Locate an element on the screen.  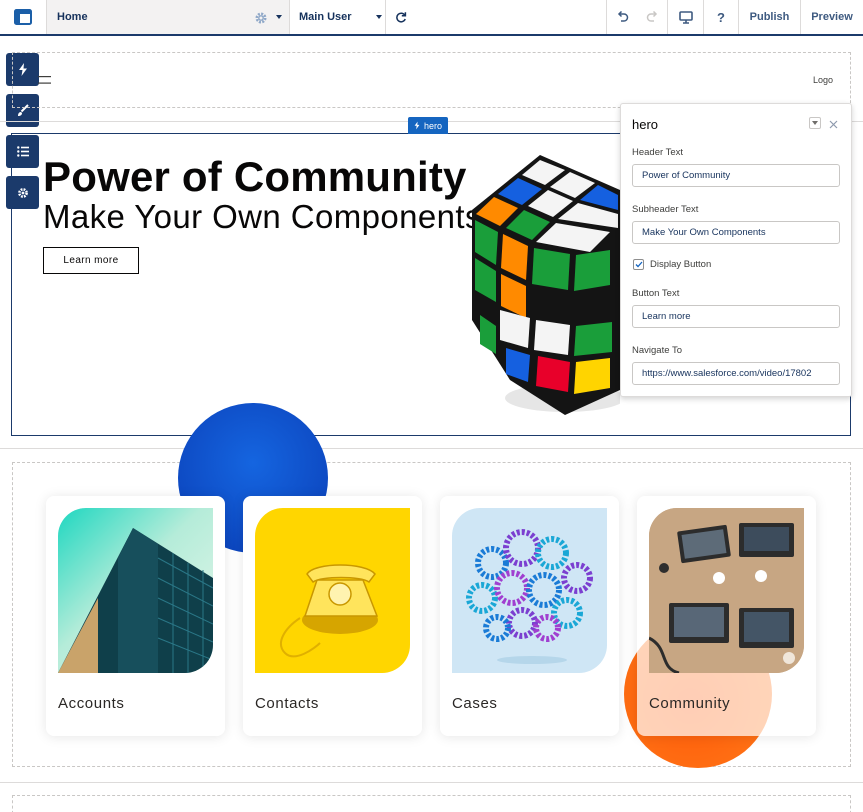
preview-button: Preview is located at coordinates (832, 17).